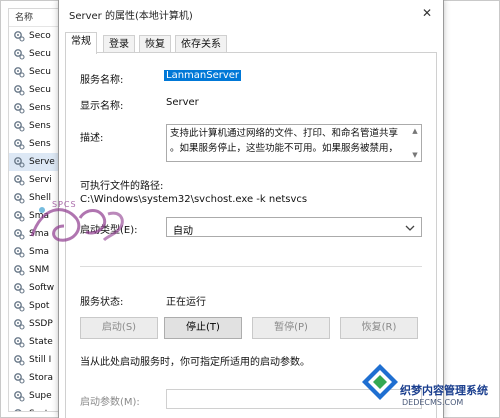  I want to click on service-list-item: SNM, so click(36, 270).